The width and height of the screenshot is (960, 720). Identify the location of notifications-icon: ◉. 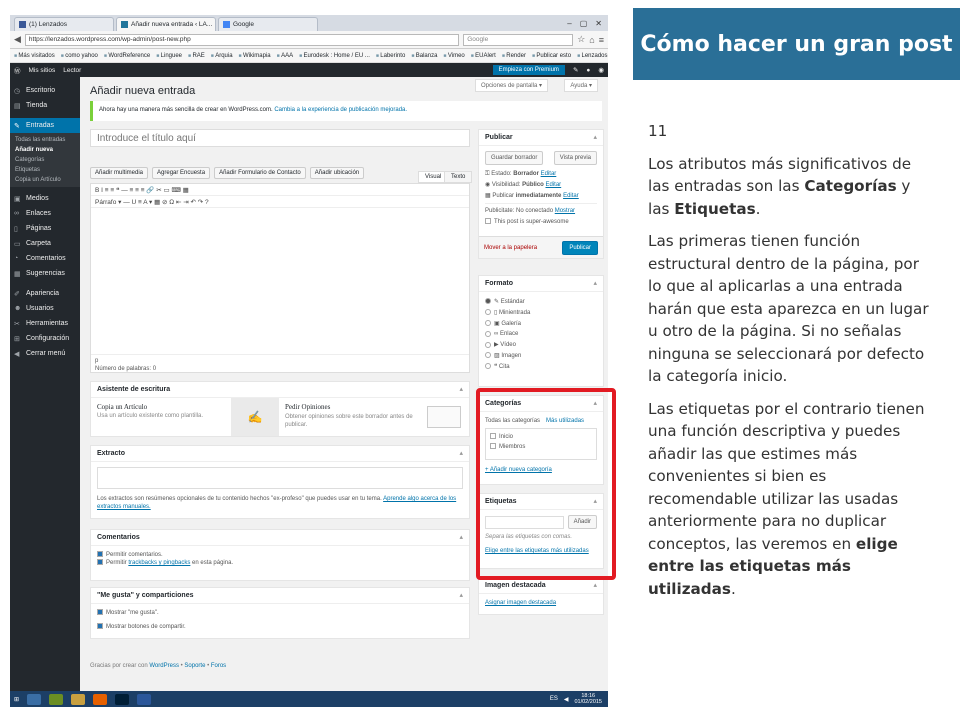
(601, 70).